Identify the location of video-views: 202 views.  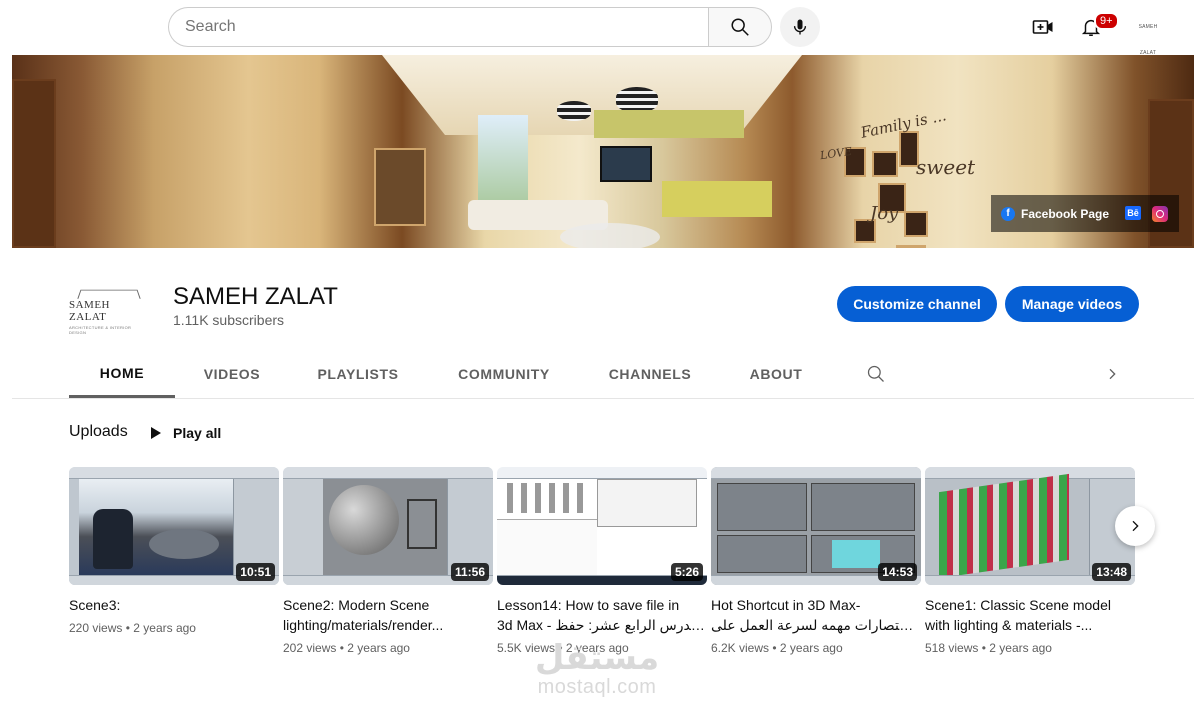
(310, 648).